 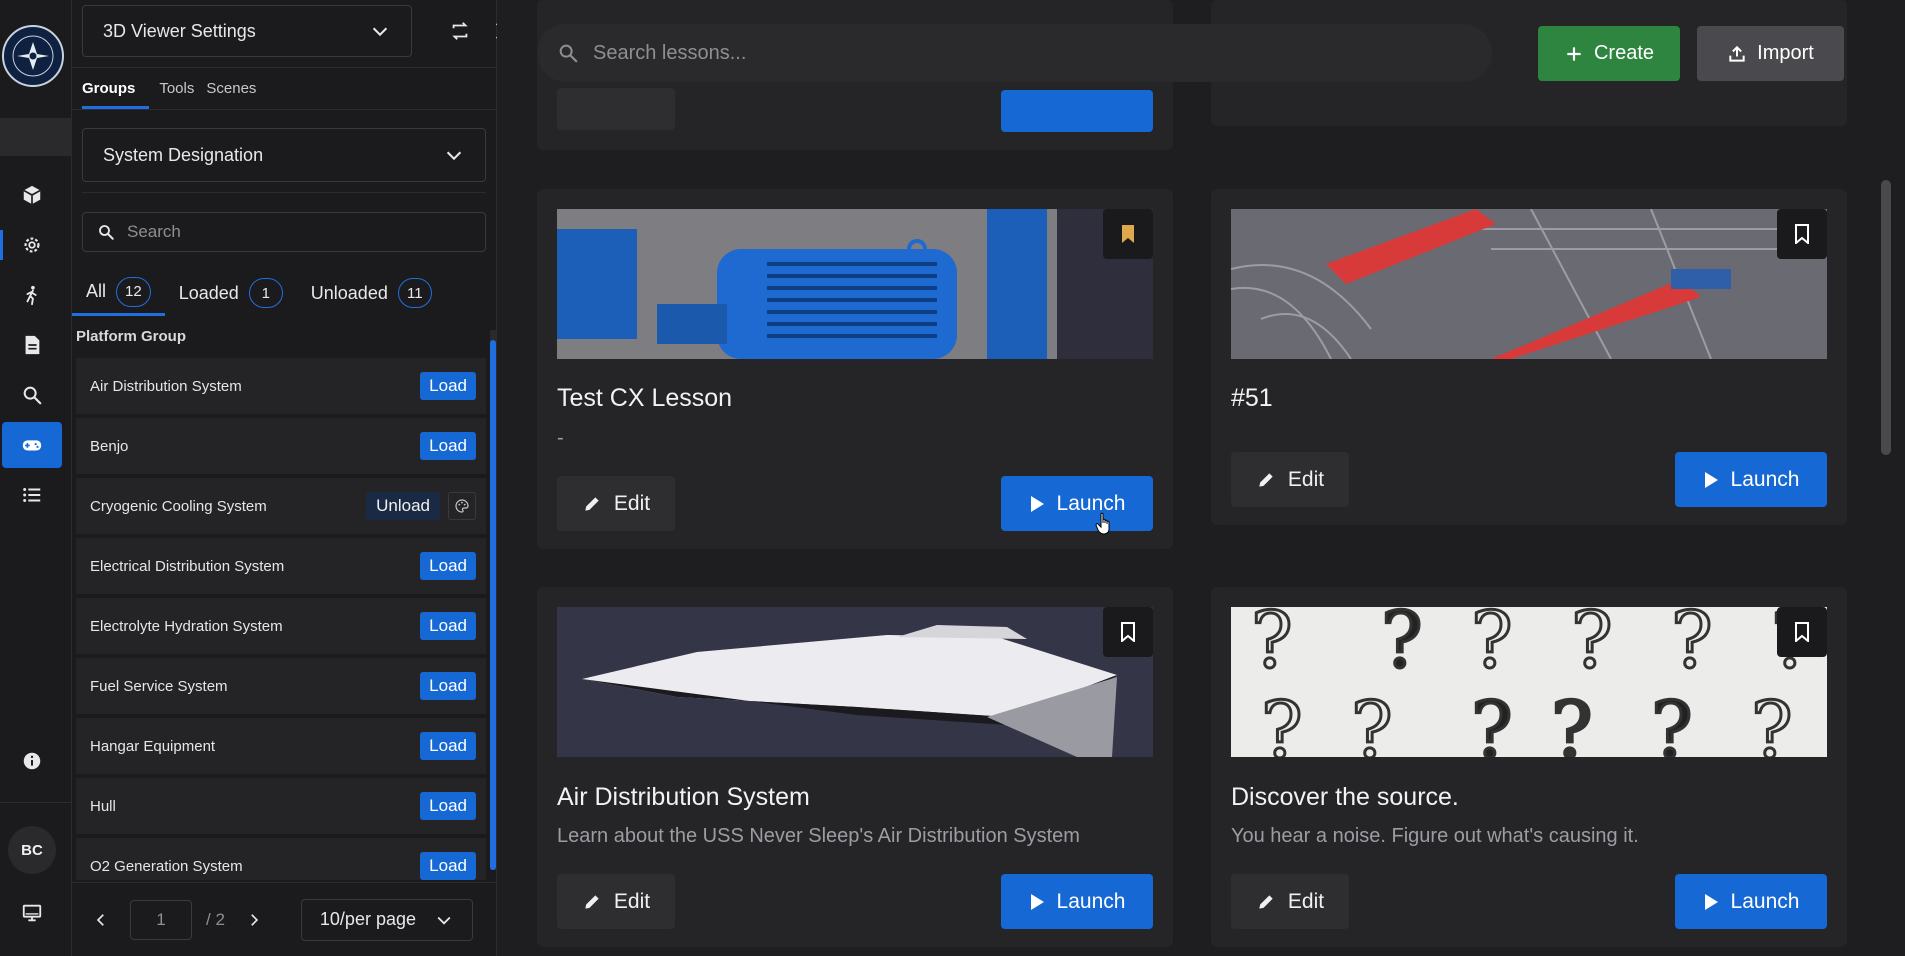 What do you see at coordinates (1886, 317) in the screenshot?
I see `main-scrollbar` at bounding box center [1886, 317].